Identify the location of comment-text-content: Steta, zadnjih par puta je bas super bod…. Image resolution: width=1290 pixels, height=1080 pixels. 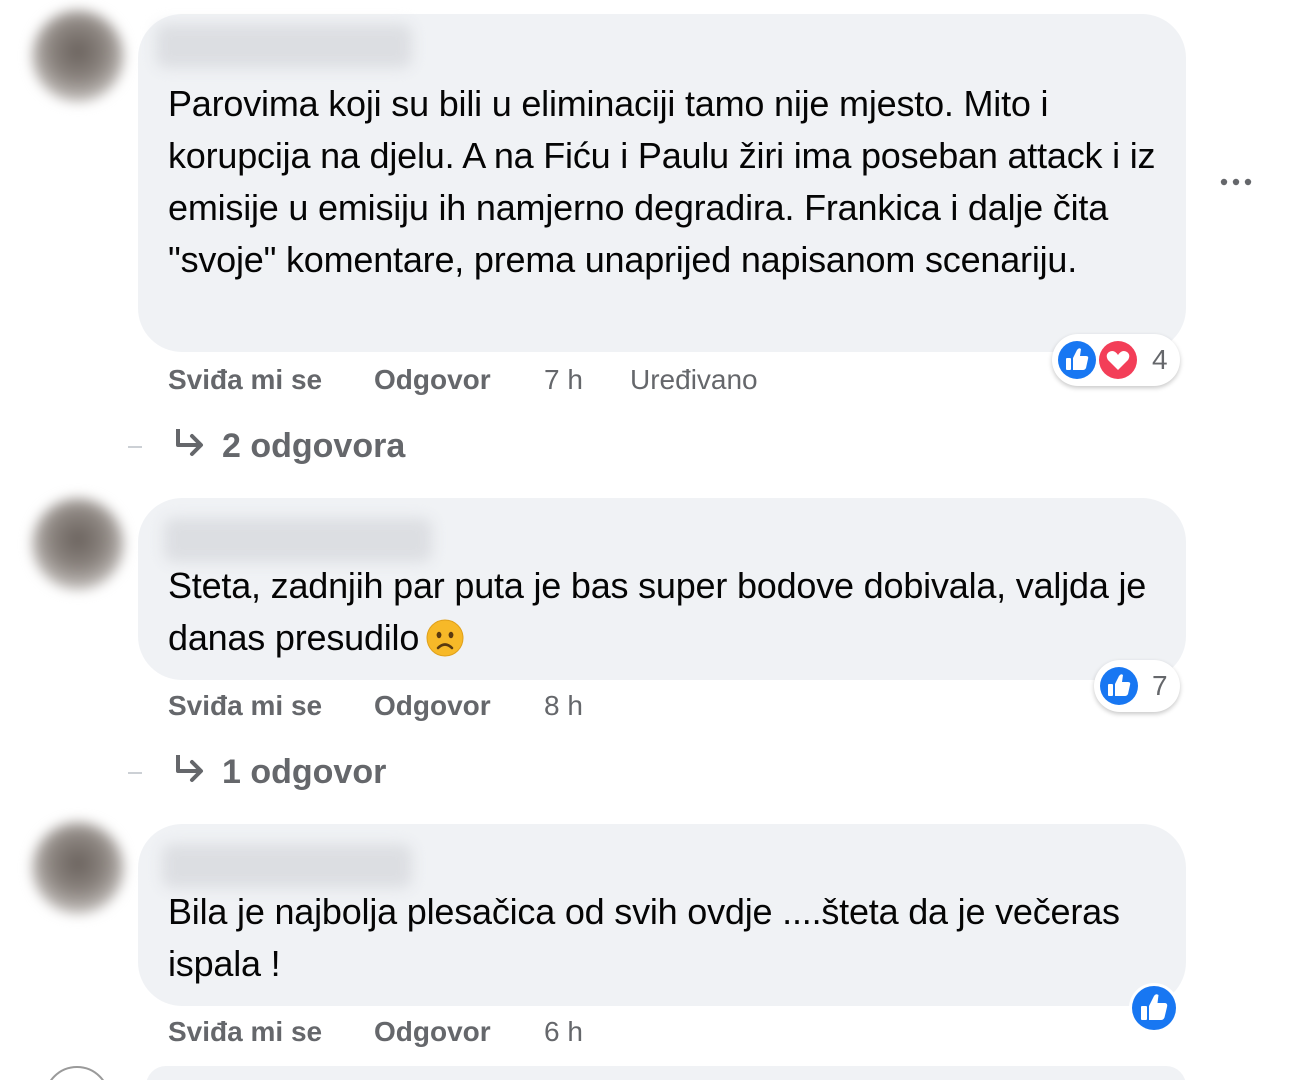
(657, 611).